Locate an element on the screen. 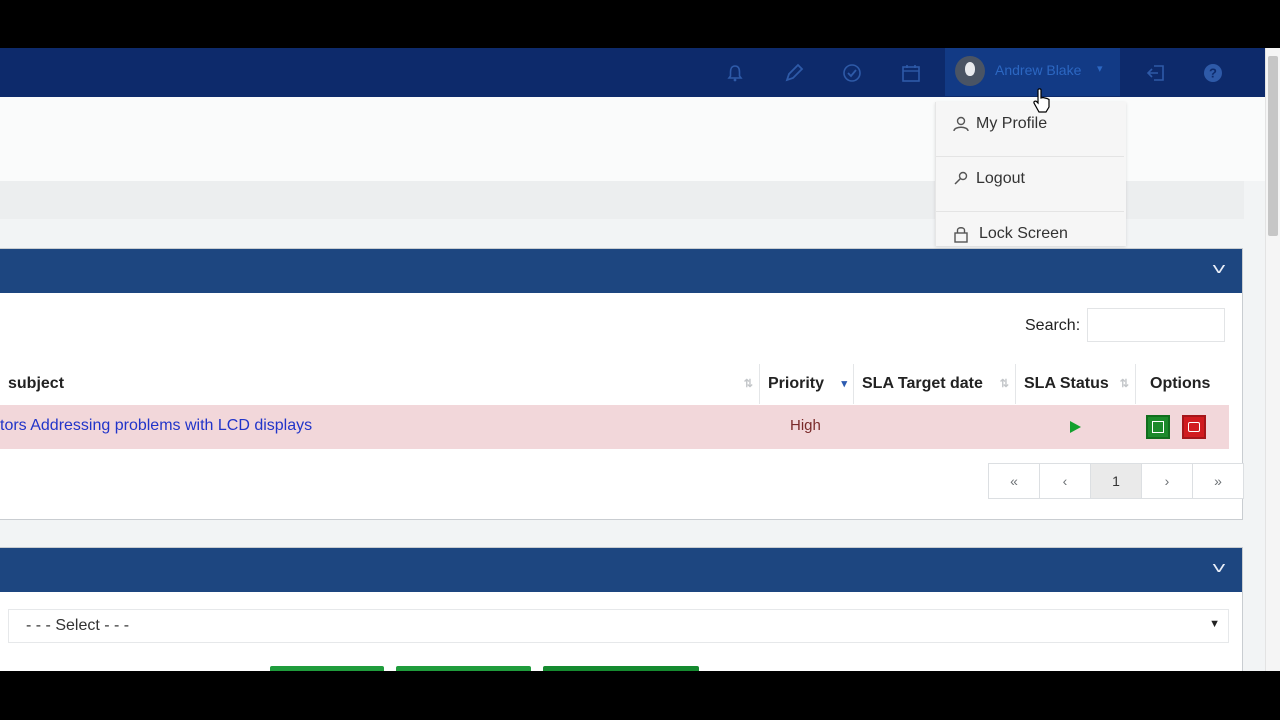 The width and height of the screenshot is (1280, 720). bell-icon is located at coordinates (735, 73).